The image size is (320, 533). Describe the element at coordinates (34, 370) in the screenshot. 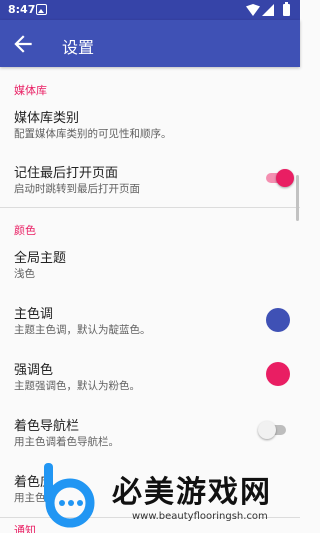

I see `pref-title: 强调色` at that location.